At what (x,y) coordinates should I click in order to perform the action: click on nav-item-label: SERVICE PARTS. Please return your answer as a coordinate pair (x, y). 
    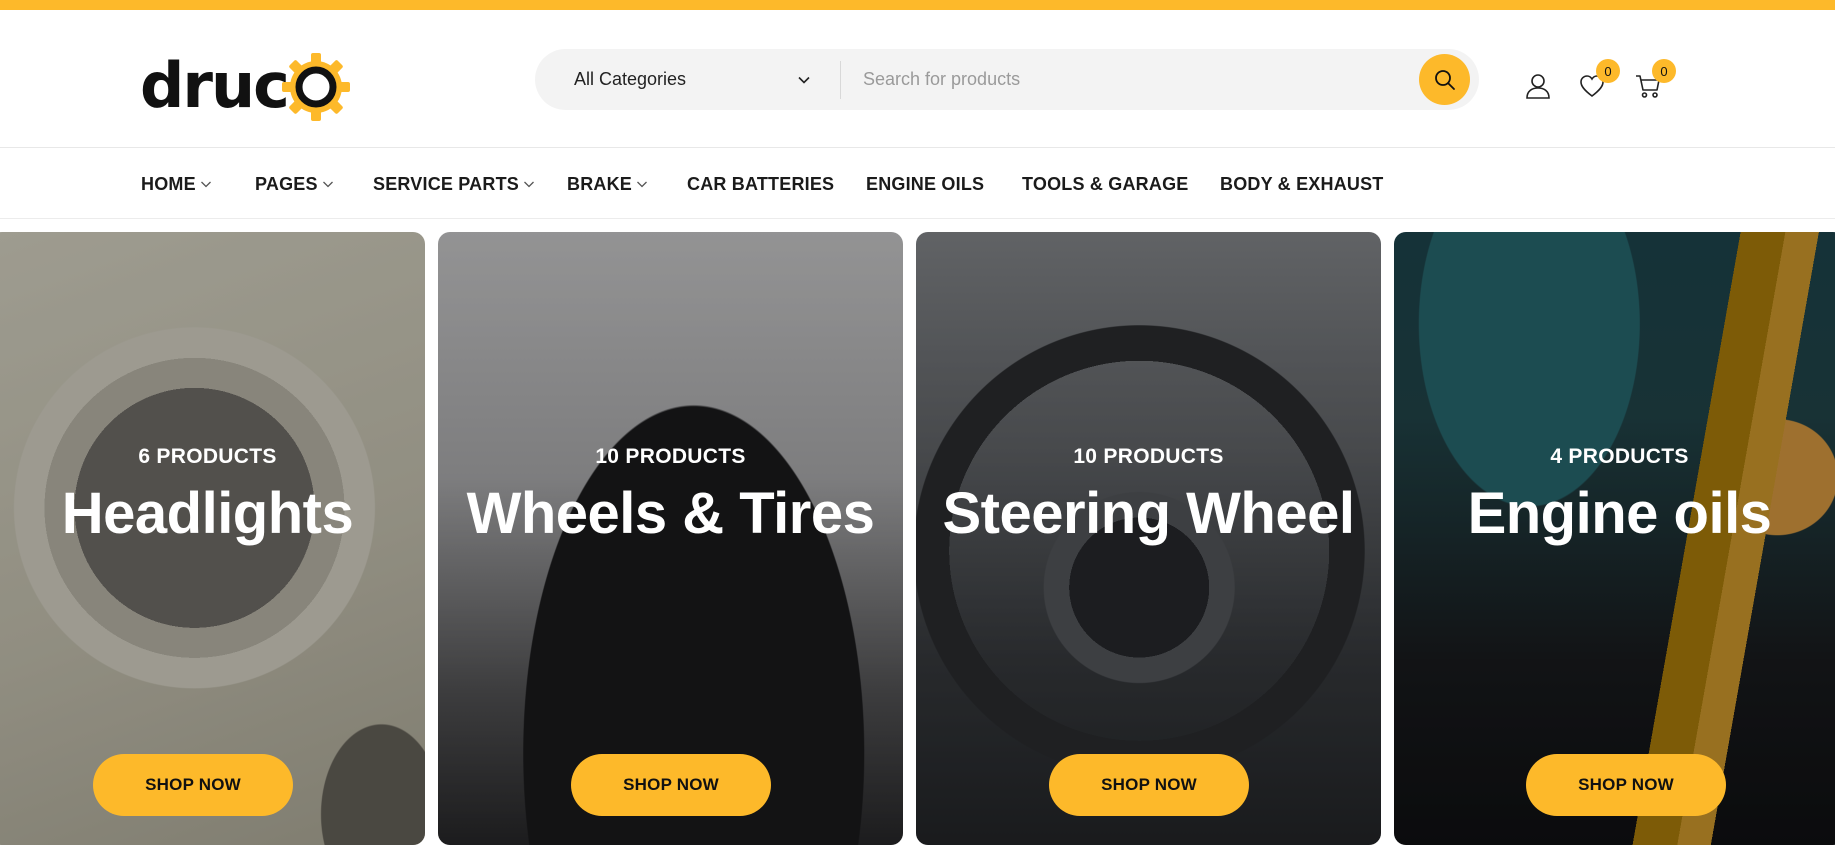
    Looking at the image, I should click on (446, 184).